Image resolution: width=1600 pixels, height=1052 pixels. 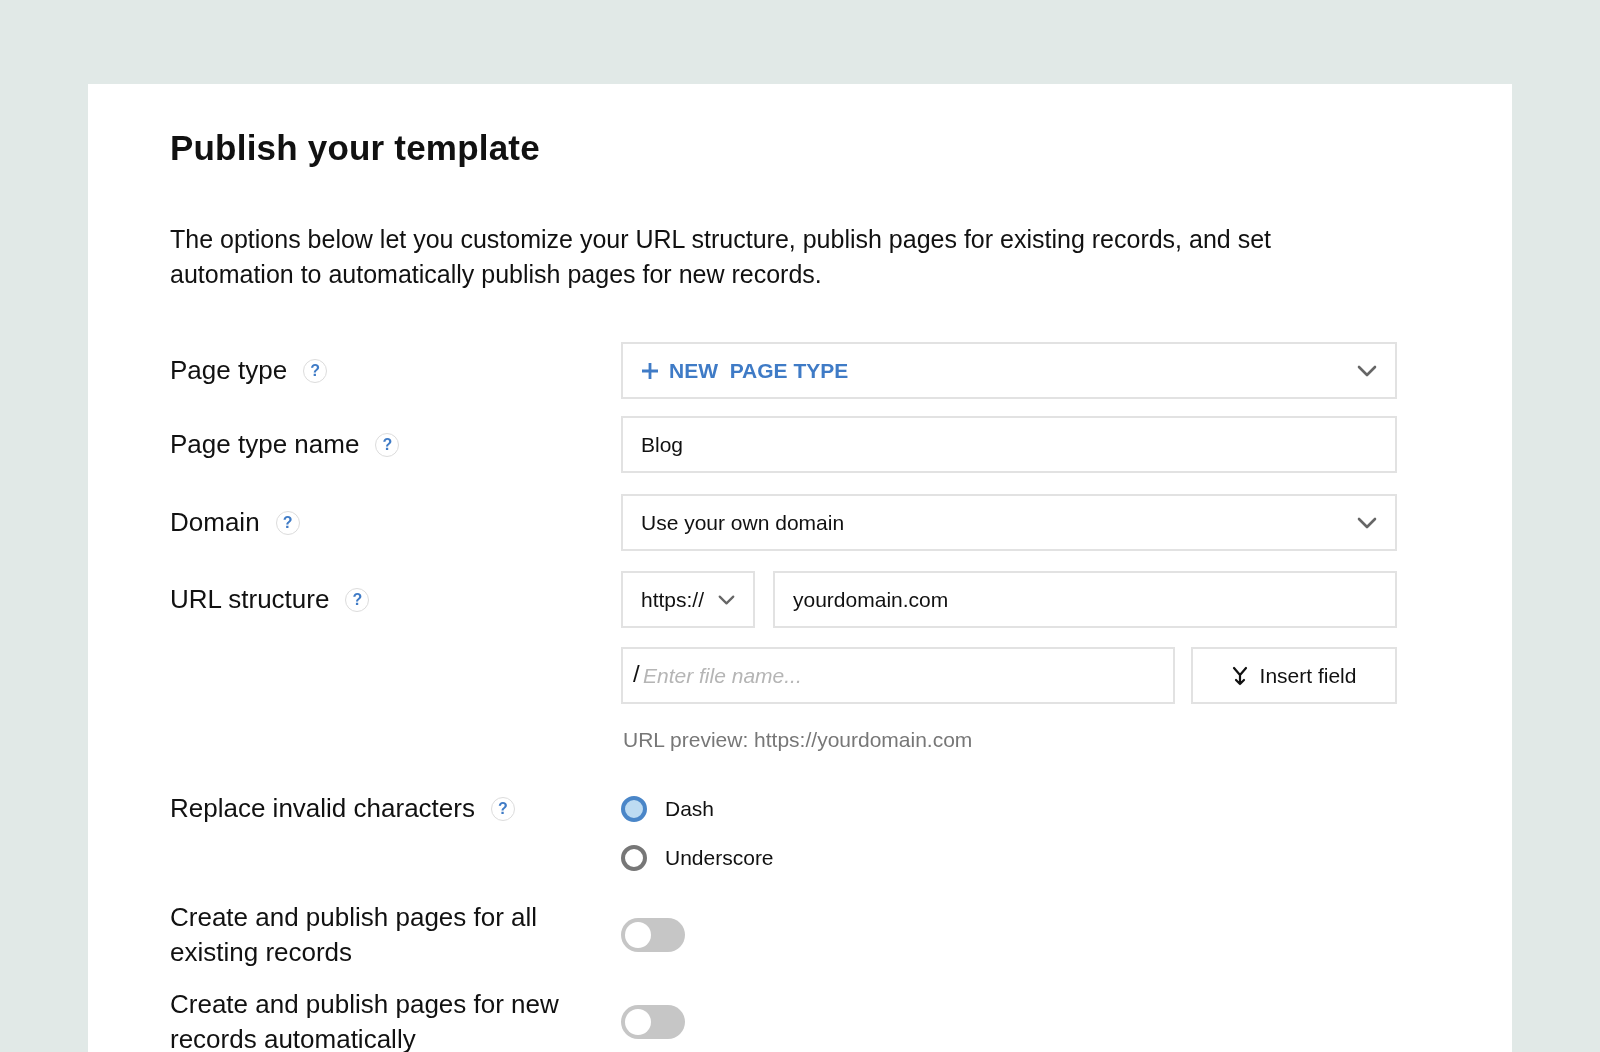 I want to click on url-preview: URL preview: https://yourdomain.com, so click(x=798, y=740).